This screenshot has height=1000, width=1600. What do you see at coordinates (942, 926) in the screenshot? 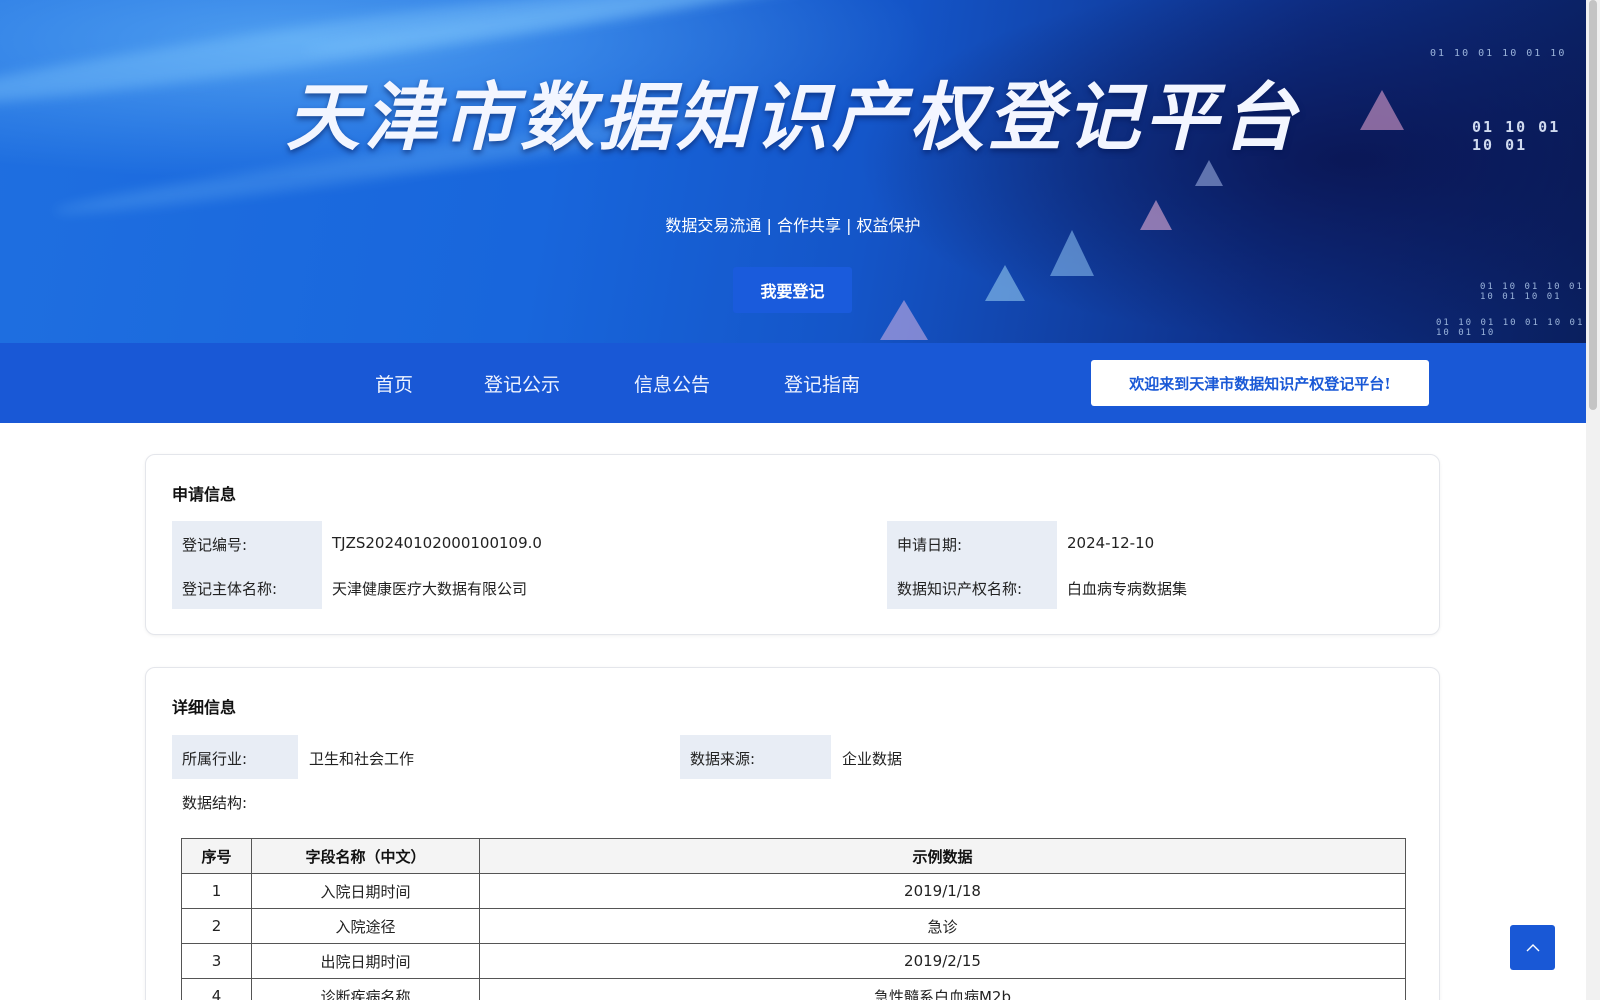
I see `table-cell: 急诊` at bounding box center [942, 926].